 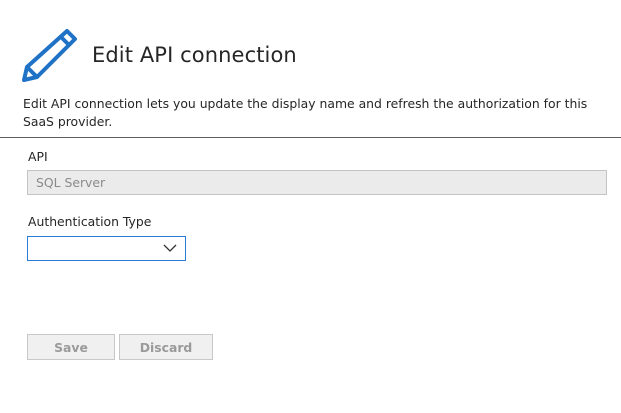 I want to click on api-label: API, so click(x=38, y=156).